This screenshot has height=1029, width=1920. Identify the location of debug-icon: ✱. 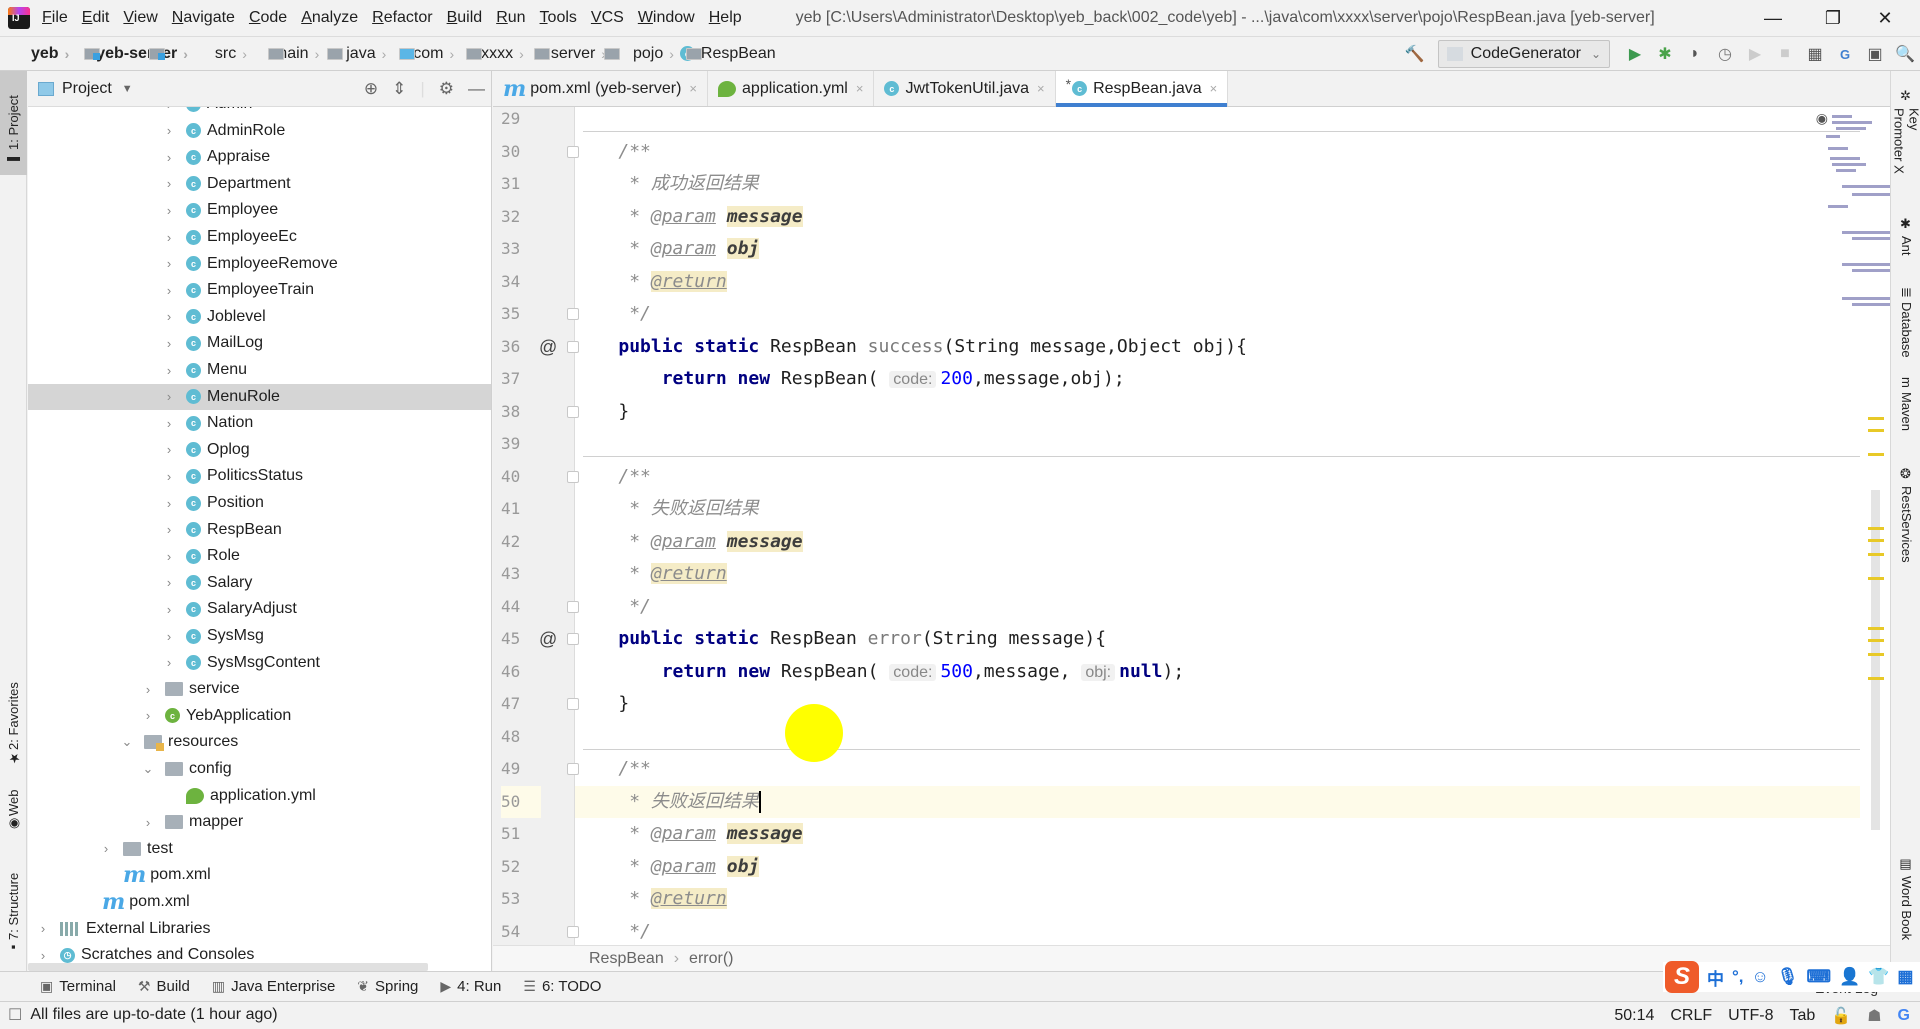
(1665, 54).